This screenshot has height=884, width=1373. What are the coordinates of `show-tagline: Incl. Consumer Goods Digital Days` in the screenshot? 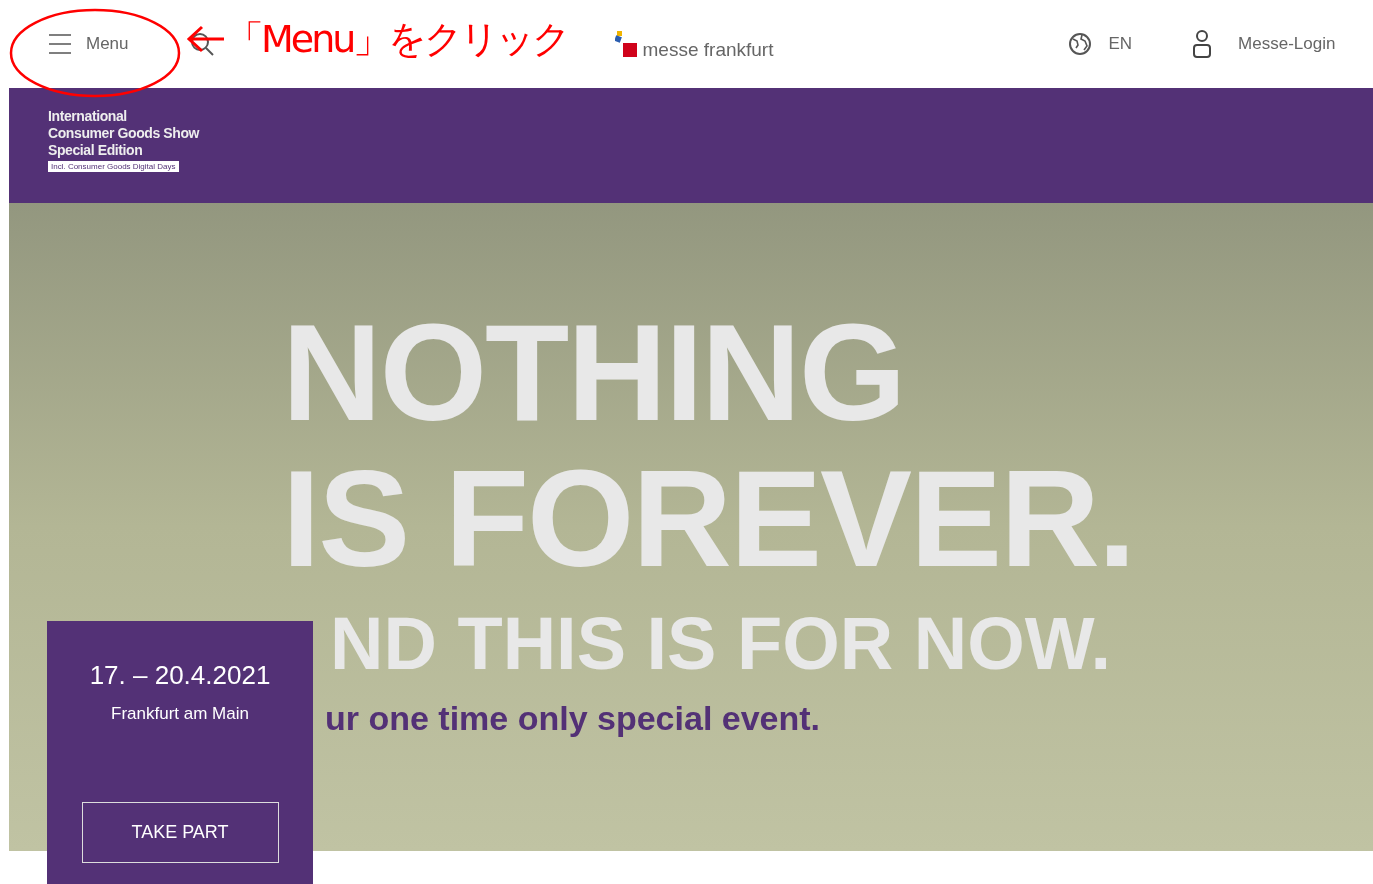 It's located at (113, 166).